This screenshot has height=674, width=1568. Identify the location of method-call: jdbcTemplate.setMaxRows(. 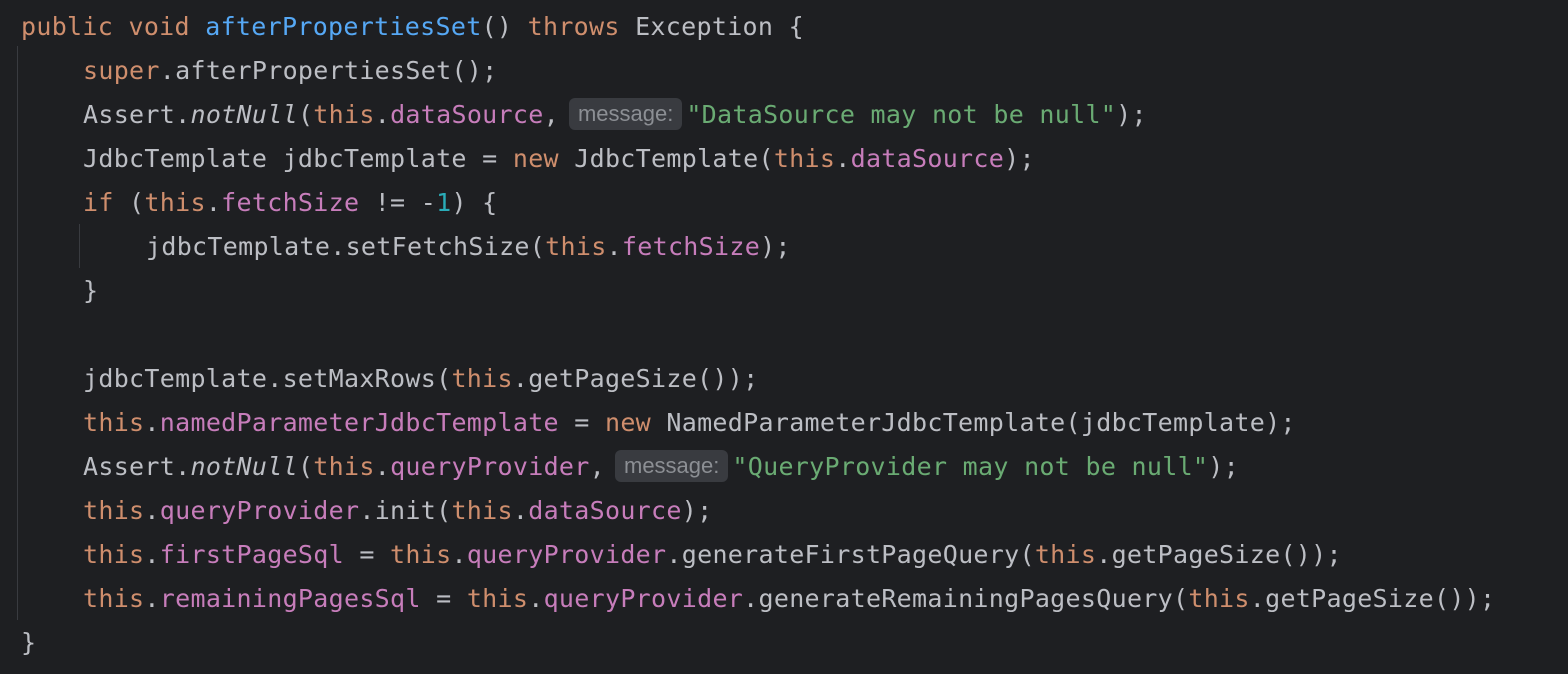
(267, 378).